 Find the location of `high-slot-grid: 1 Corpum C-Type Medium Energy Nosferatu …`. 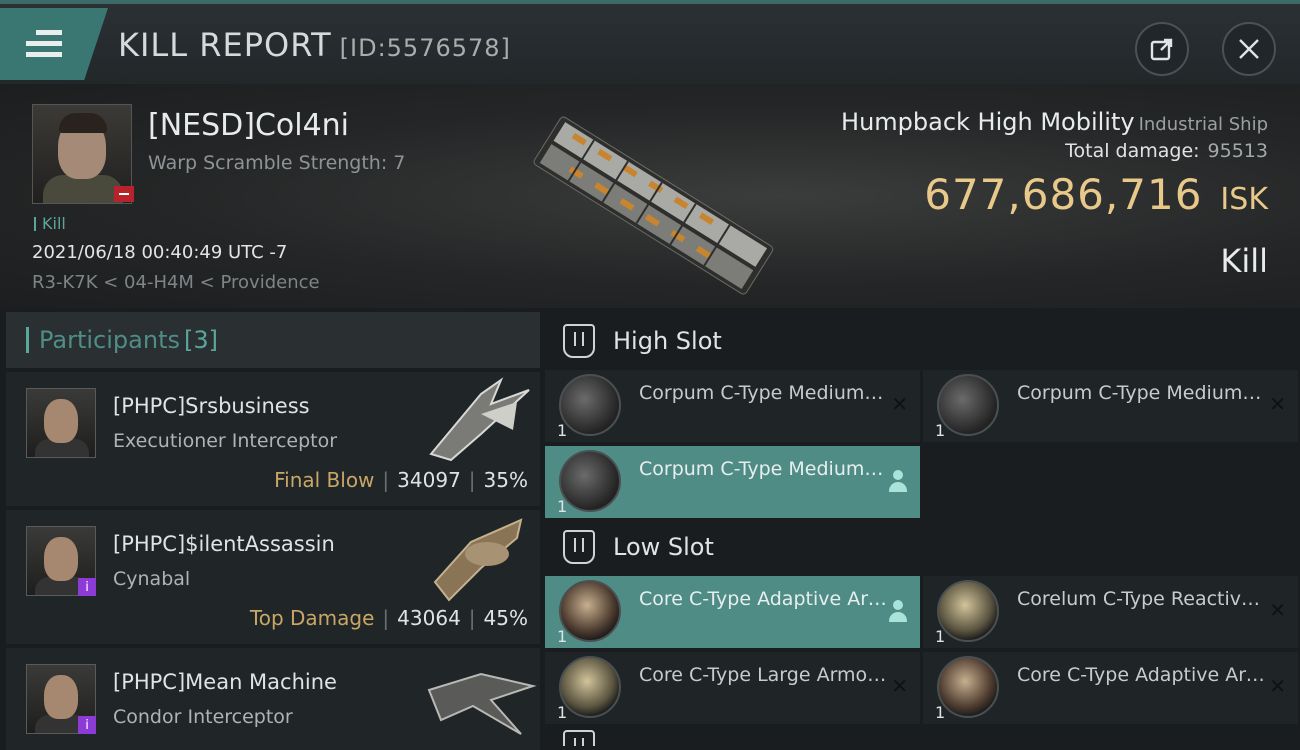

high-slot-grid: 1 Corpum C-Type Medium Energy Nosferatu … is located at coordinates (922, 444).